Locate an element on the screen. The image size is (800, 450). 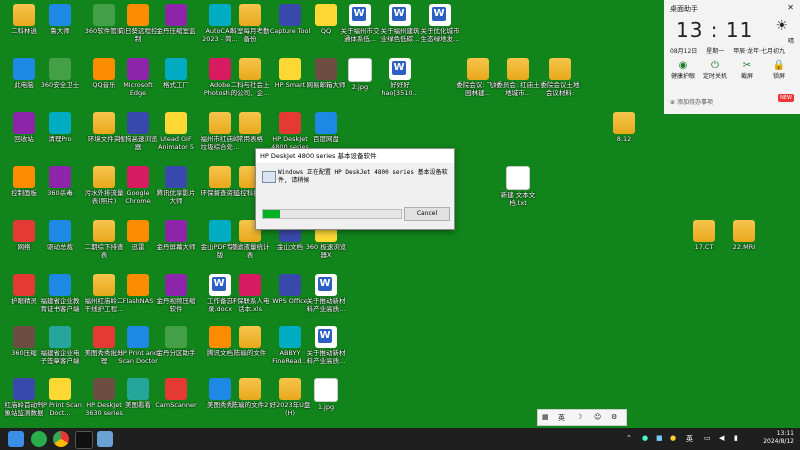
start-icon is located at coordinates (16, 439).